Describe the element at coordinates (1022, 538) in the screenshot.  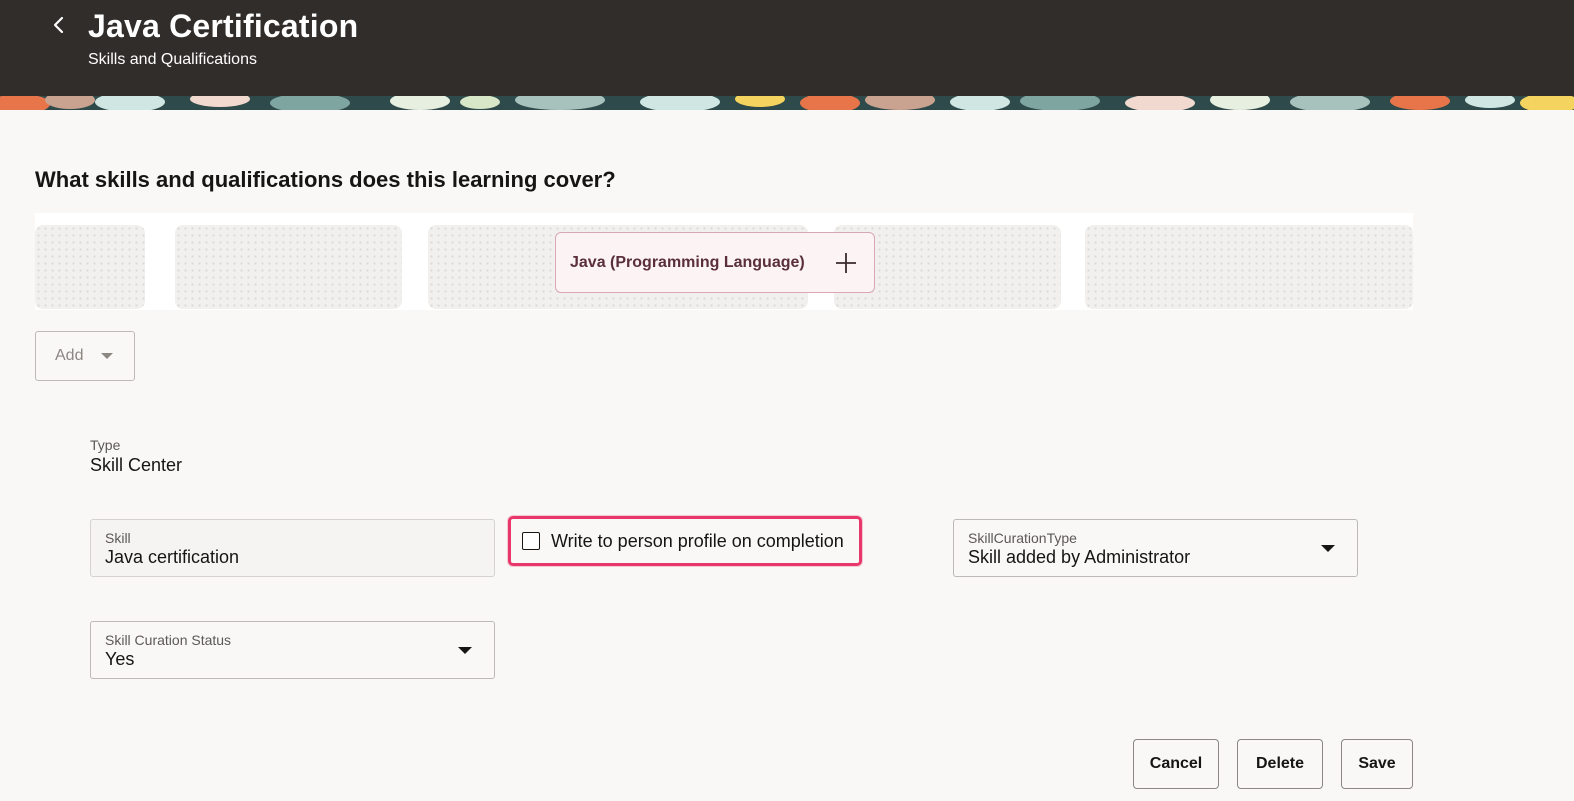
I see `skill-curation-type-label: SkillCurationType` at that location.